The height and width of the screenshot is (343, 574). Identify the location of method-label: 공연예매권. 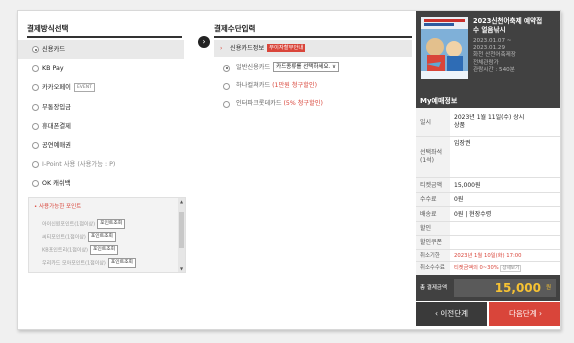
(56, 145).